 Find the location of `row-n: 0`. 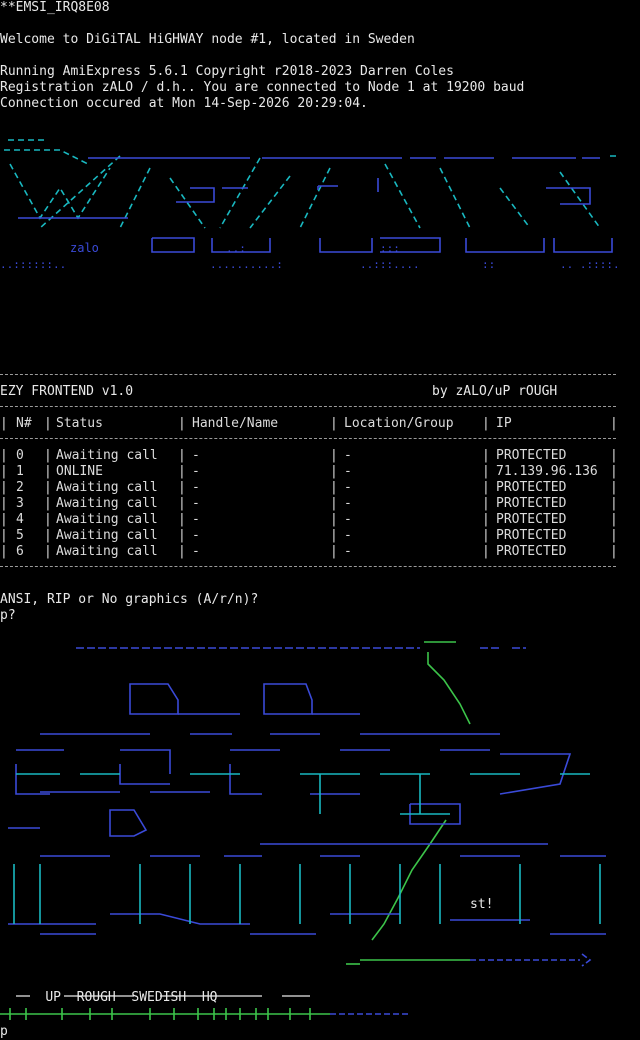

row-n: 0 is located at coordinates (20, 455).